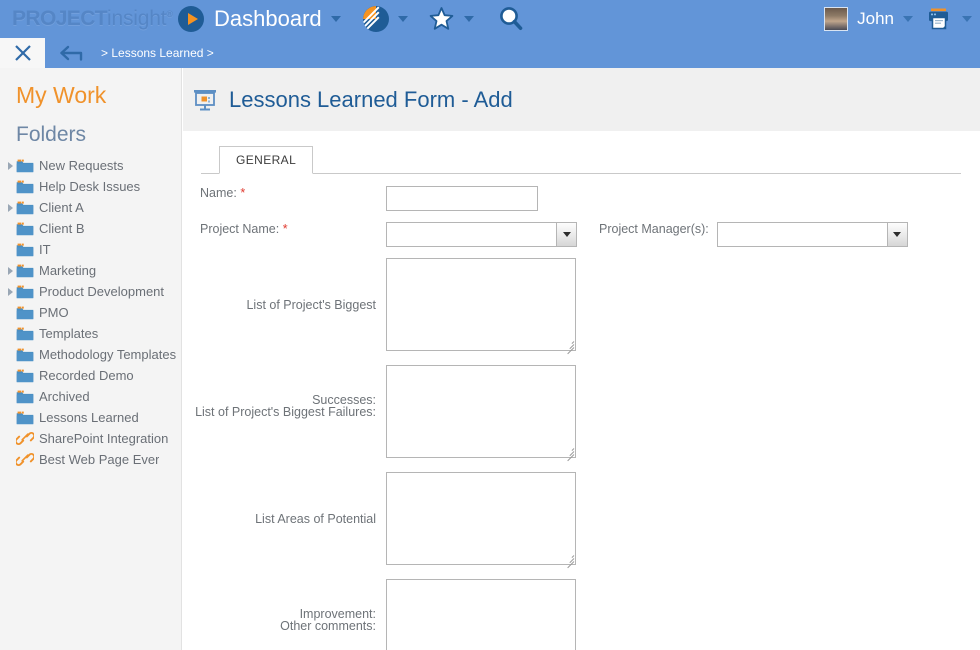 The width and height of the screenshot is (980, 650). I want to click on dropdown-toggle-project-name, so click(566, 234).